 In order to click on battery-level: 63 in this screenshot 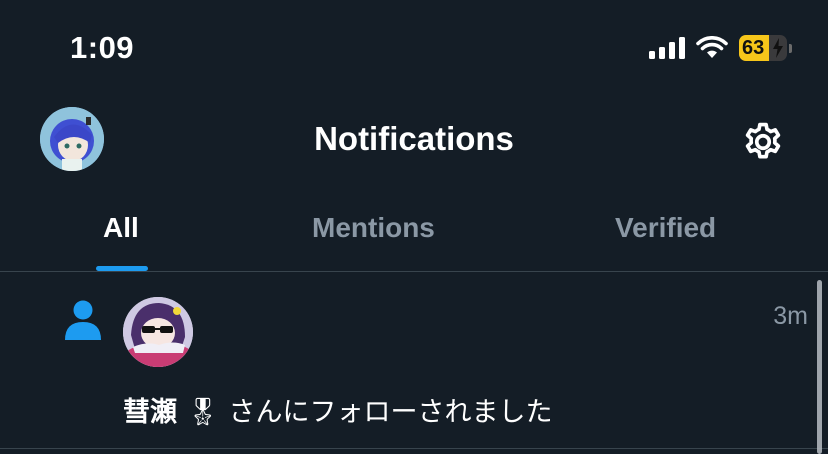, I will do `click(753, 47)`.